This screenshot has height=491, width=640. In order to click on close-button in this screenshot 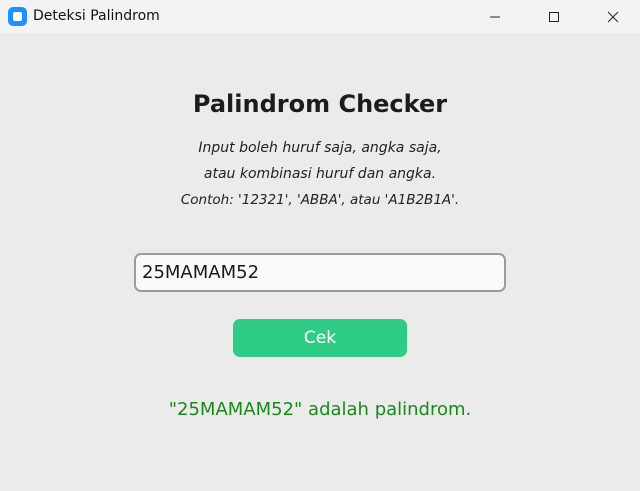, I will do `click(613, 16)`.